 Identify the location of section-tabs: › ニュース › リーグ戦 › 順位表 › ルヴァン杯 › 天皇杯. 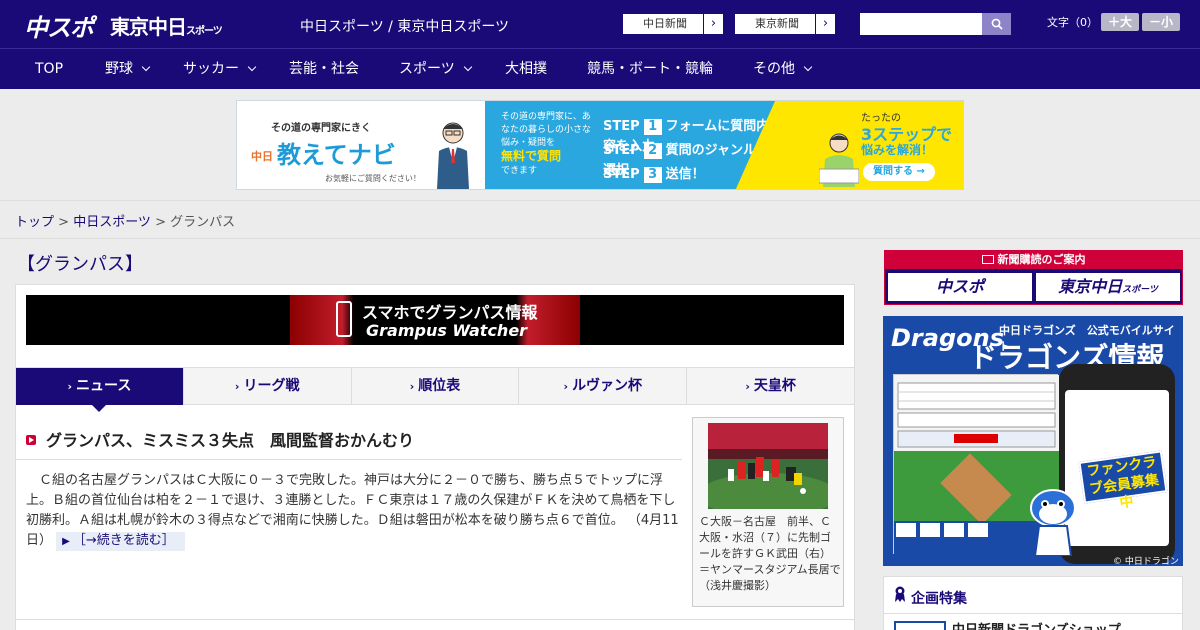
(435, 389).